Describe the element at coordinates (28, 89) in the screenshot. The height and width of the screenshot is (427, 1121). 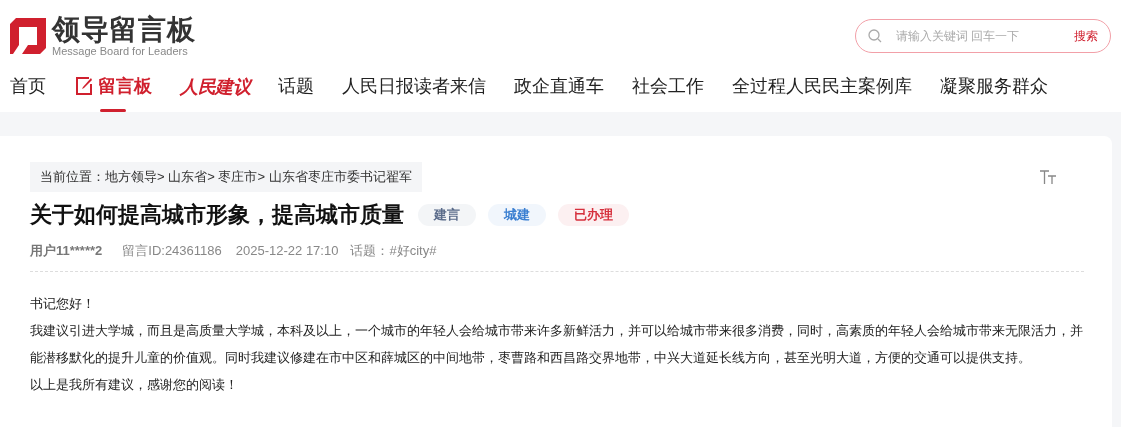
I see `nav-tab: 首页` at that location.